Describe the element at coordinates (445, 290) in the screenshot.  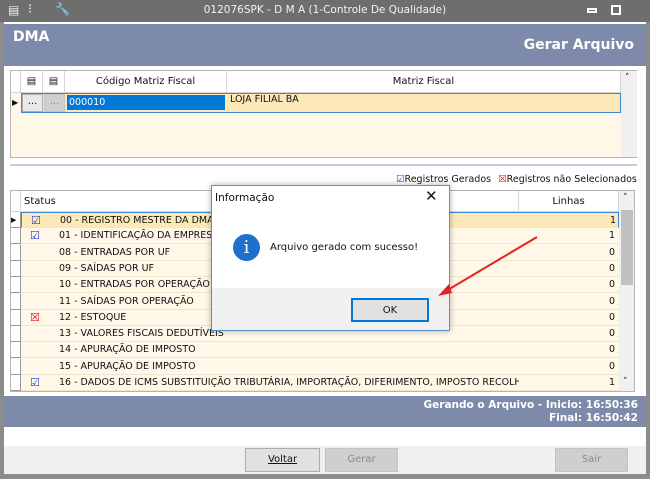
I see `arrow-head` at that location.